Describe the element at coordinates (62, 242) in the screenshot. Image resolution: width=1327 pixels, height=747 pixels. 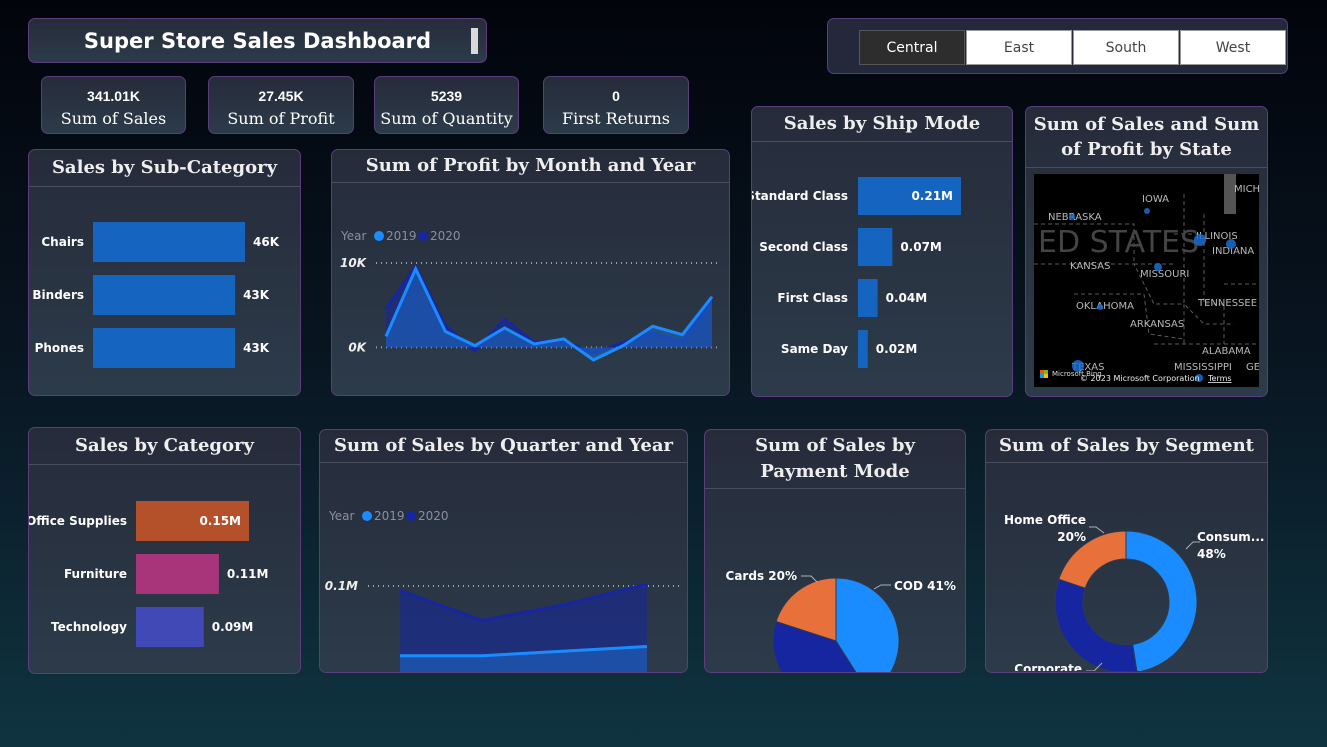
I see `bar-category-label: Chairs` at that location.